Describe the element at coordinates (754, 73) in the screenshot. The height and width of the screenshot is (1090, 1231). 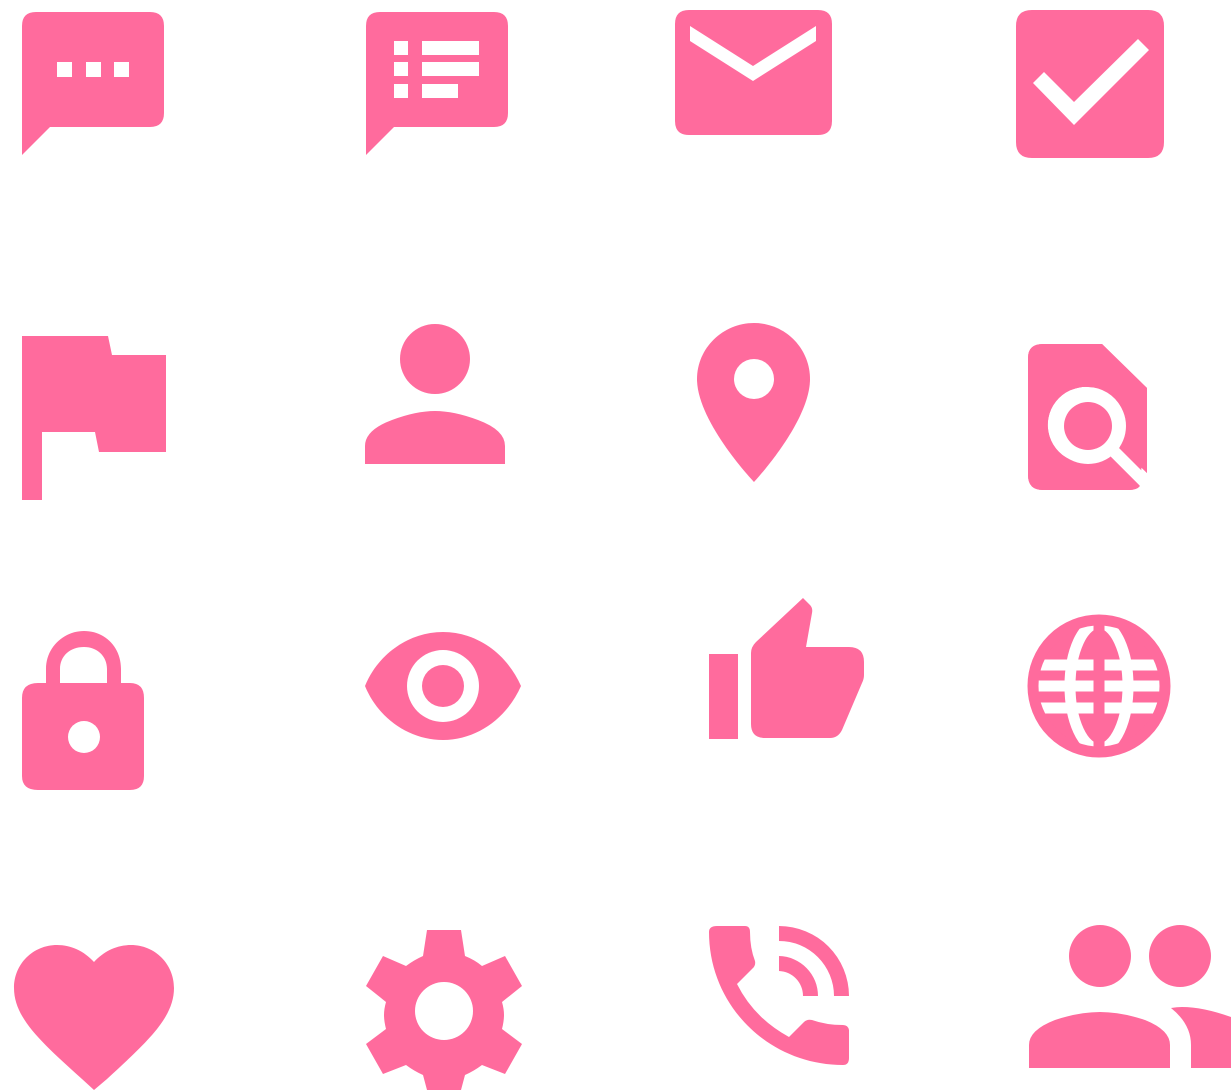
I see `mail-icon` at that location.